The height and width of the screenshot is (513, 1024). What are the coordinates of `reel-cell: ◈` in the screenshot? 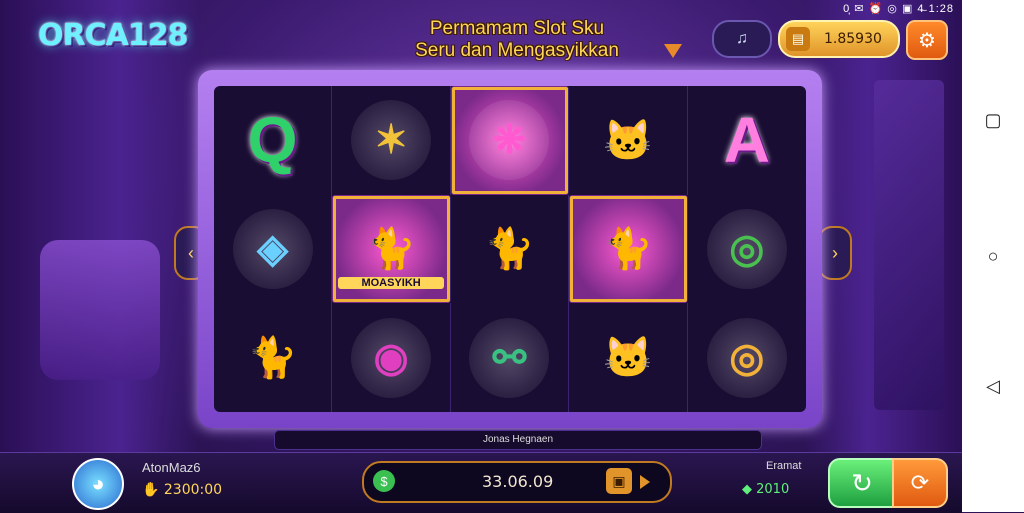 It's located at (273, 249).